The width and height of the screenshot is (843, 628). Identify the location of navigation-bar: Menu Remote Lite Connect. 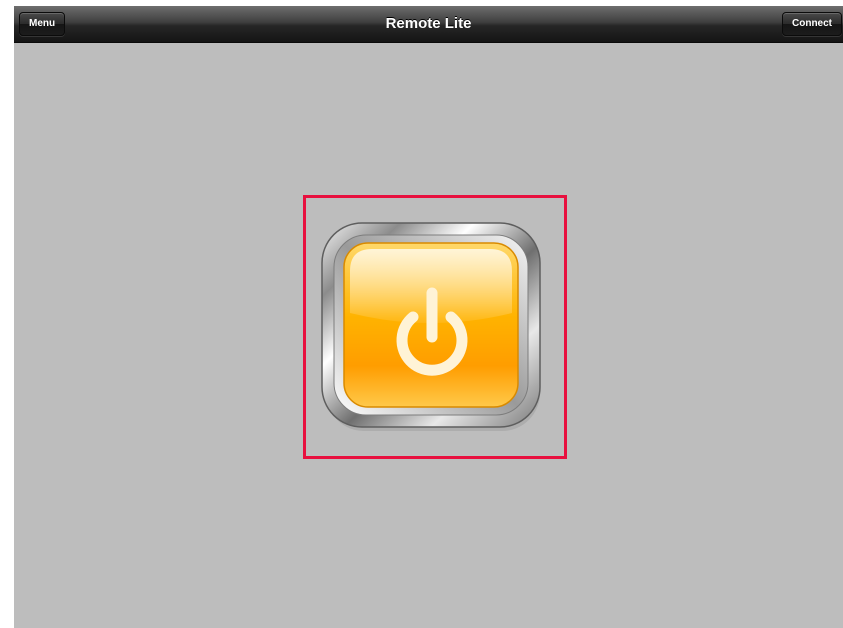
(428, 24).